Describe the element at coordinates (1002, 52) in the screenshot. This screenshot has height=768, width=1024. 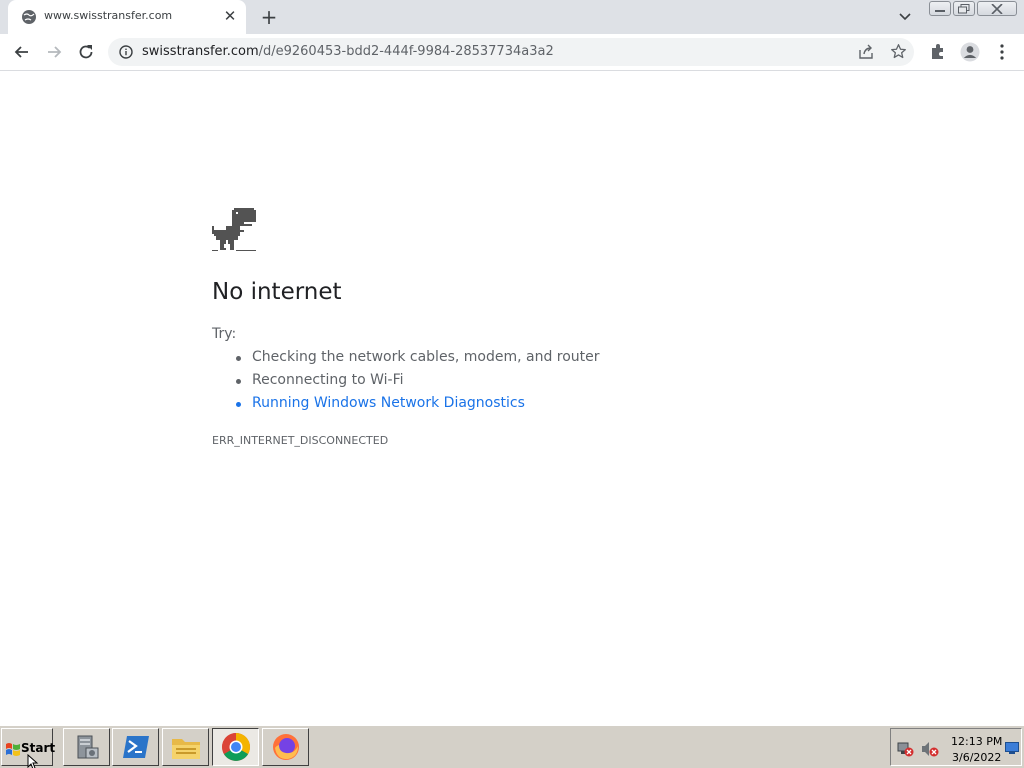
I see `kebab-menu-icon` at that location.